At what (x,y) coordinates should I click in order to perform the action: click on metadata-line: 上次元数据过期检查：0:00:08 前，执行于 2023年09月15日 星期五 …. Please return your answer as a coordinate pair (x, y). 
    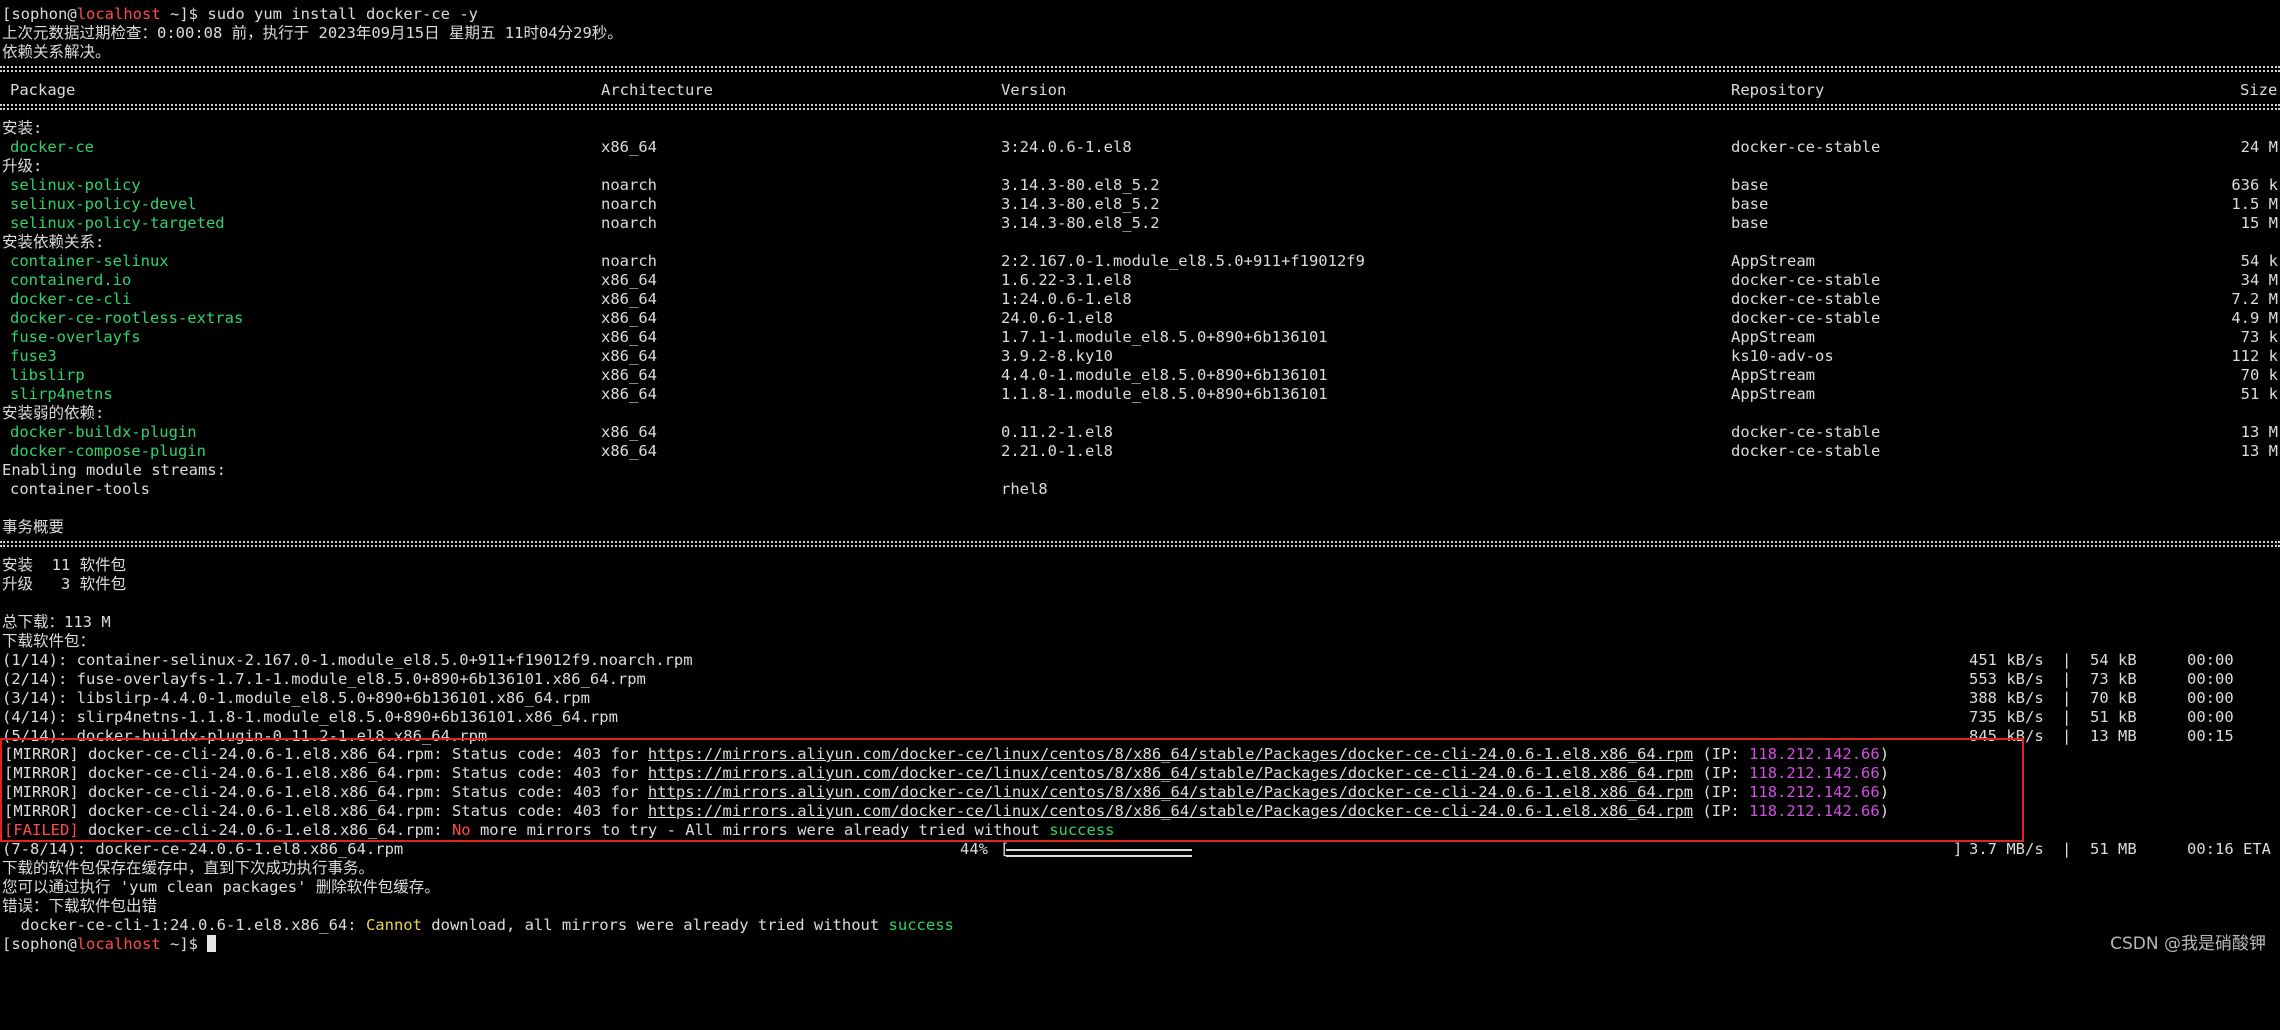
    Looking at the image, I should click on (312, 33).